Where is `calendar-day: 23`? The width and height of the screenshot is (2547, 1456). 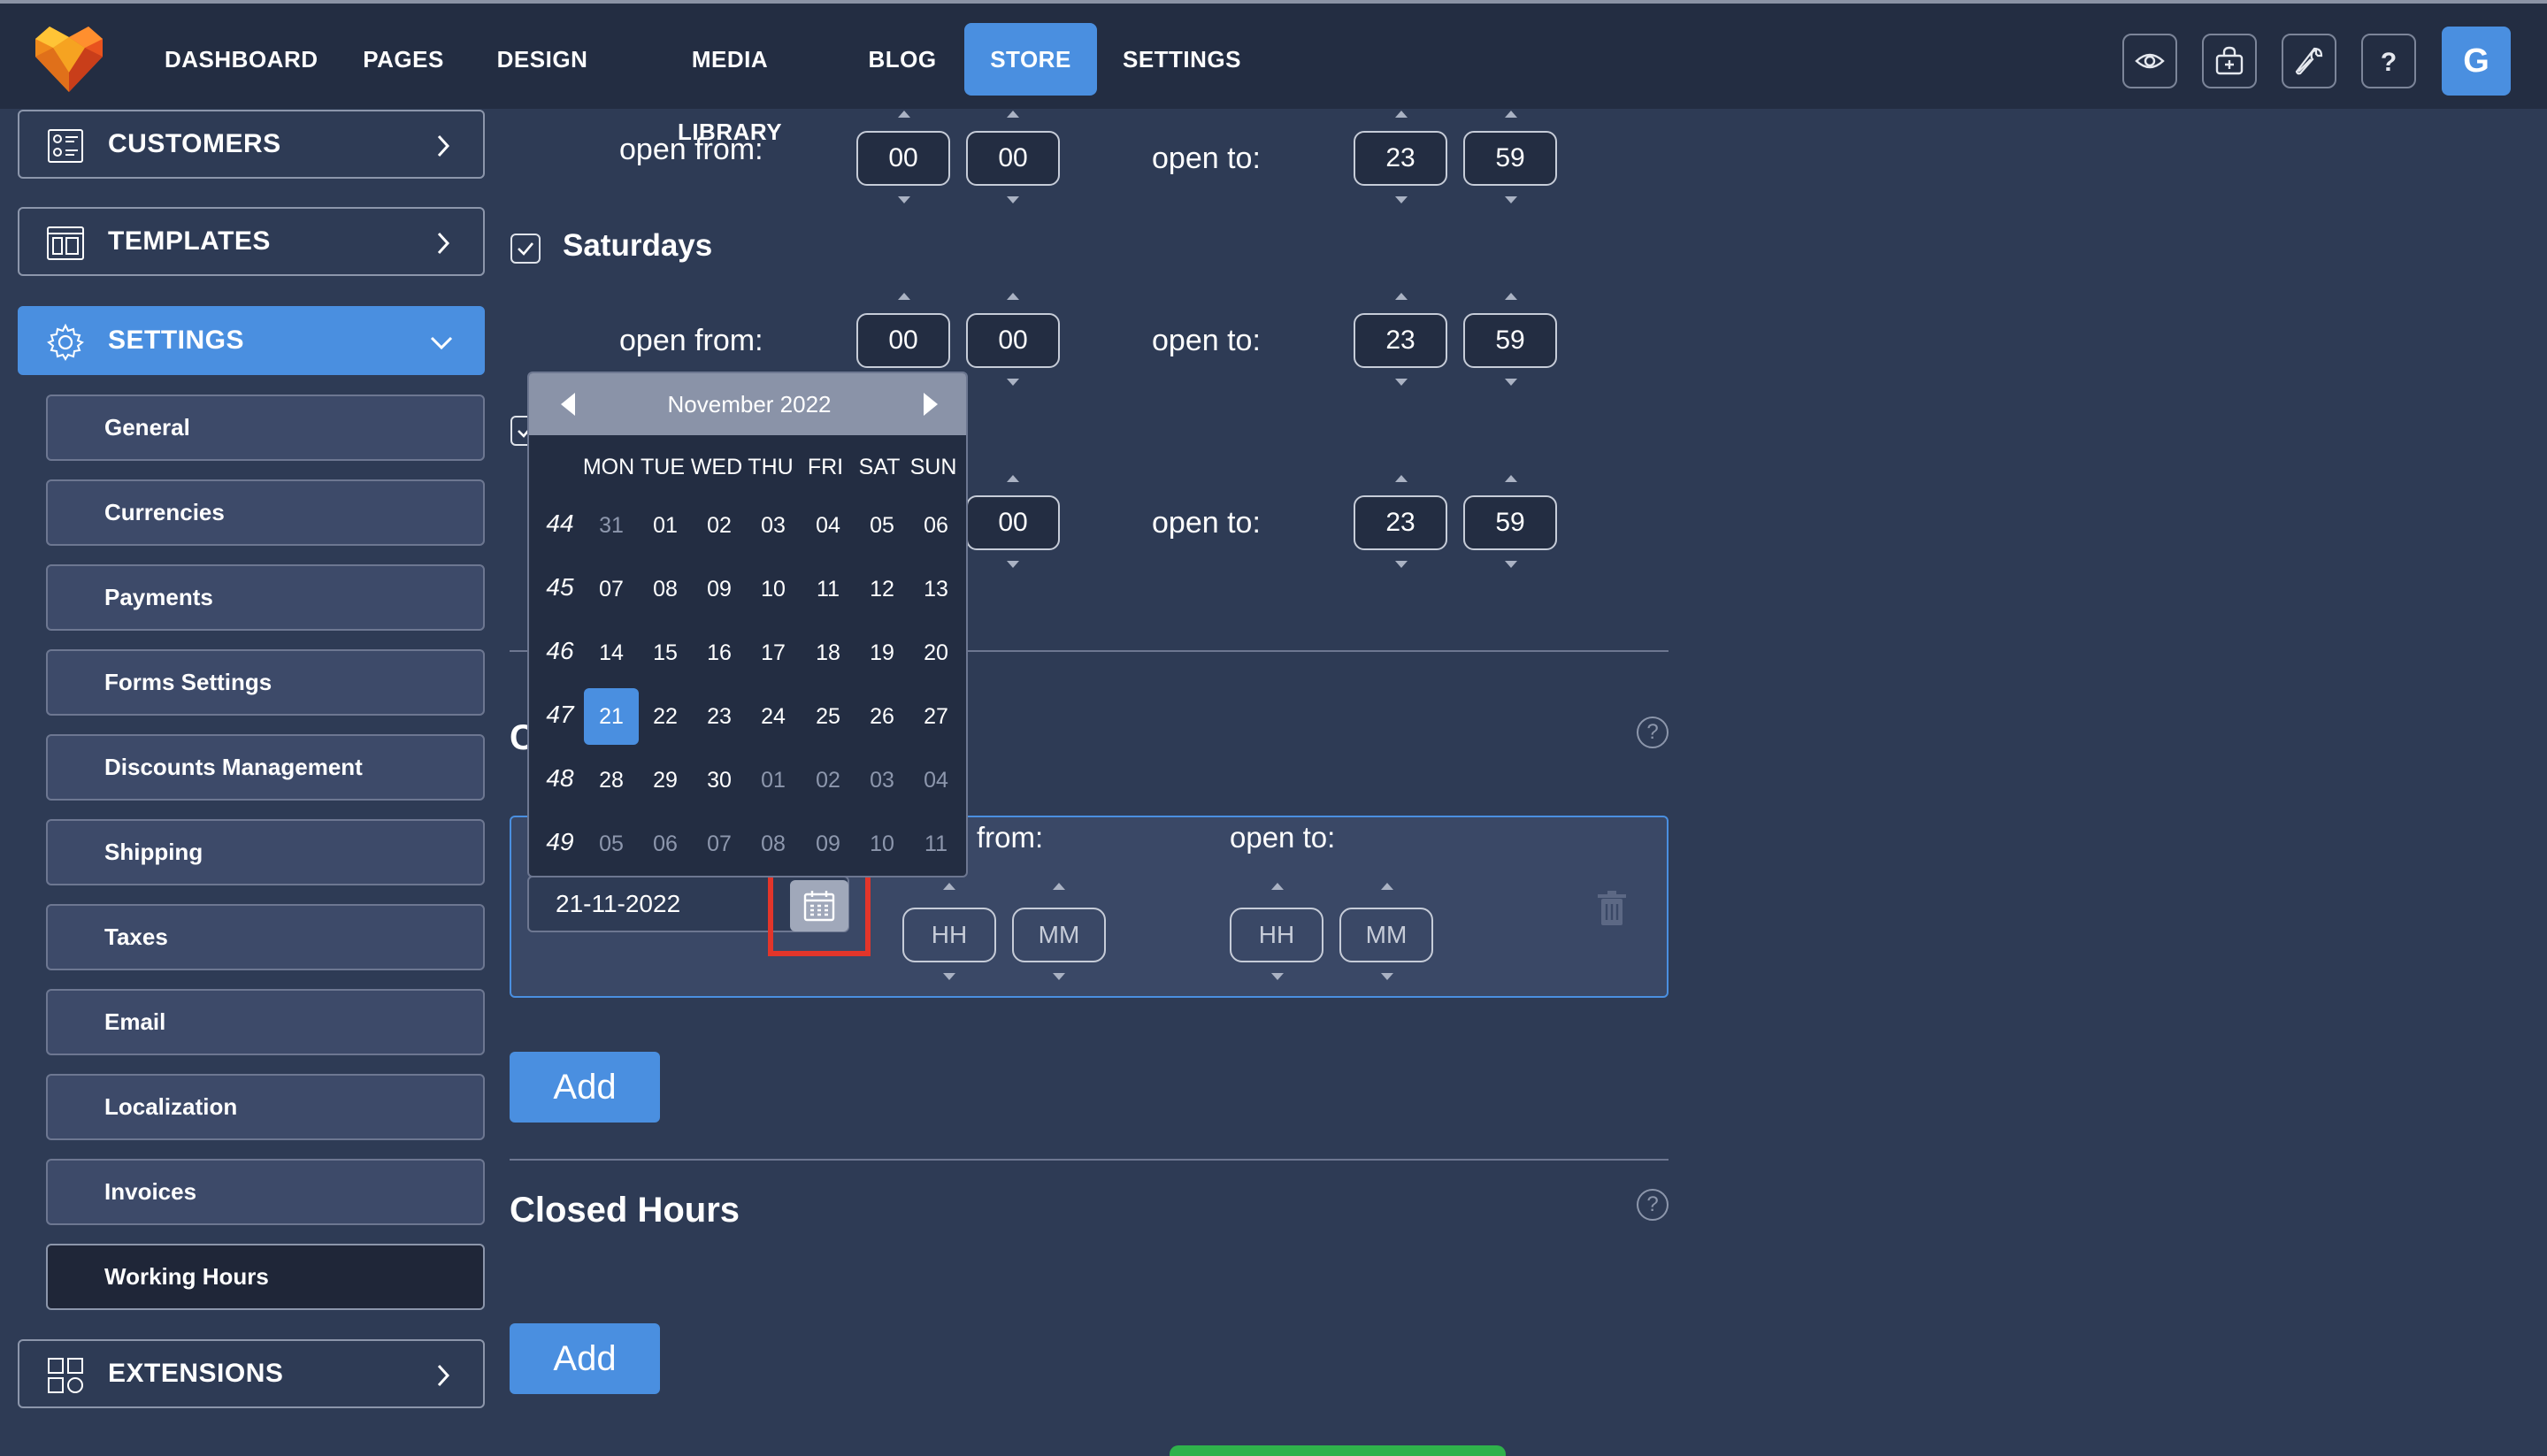
calendar-day: 23 is located at coordinates (719, 716).